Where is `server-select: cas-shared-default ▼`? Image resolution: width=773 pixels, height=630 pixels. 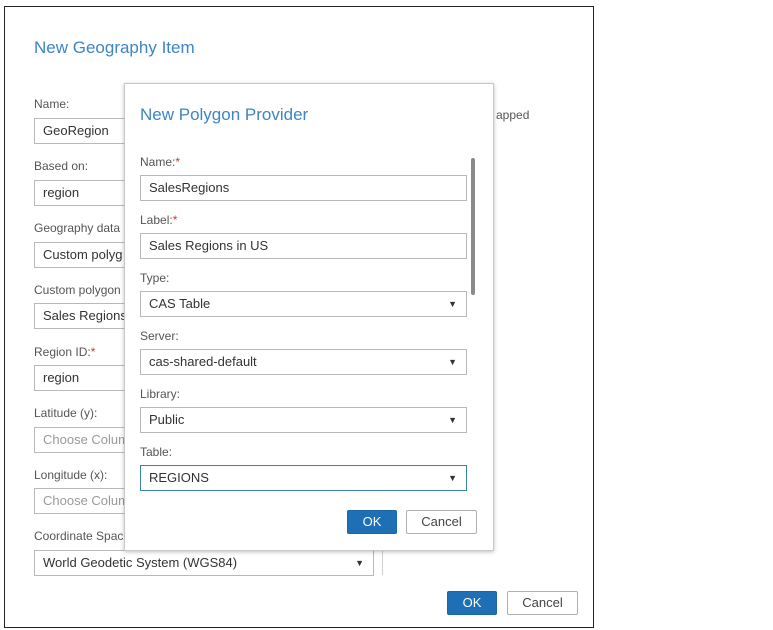
server-select: cas-shared-default ▼ is located at coordinates (303, 362).